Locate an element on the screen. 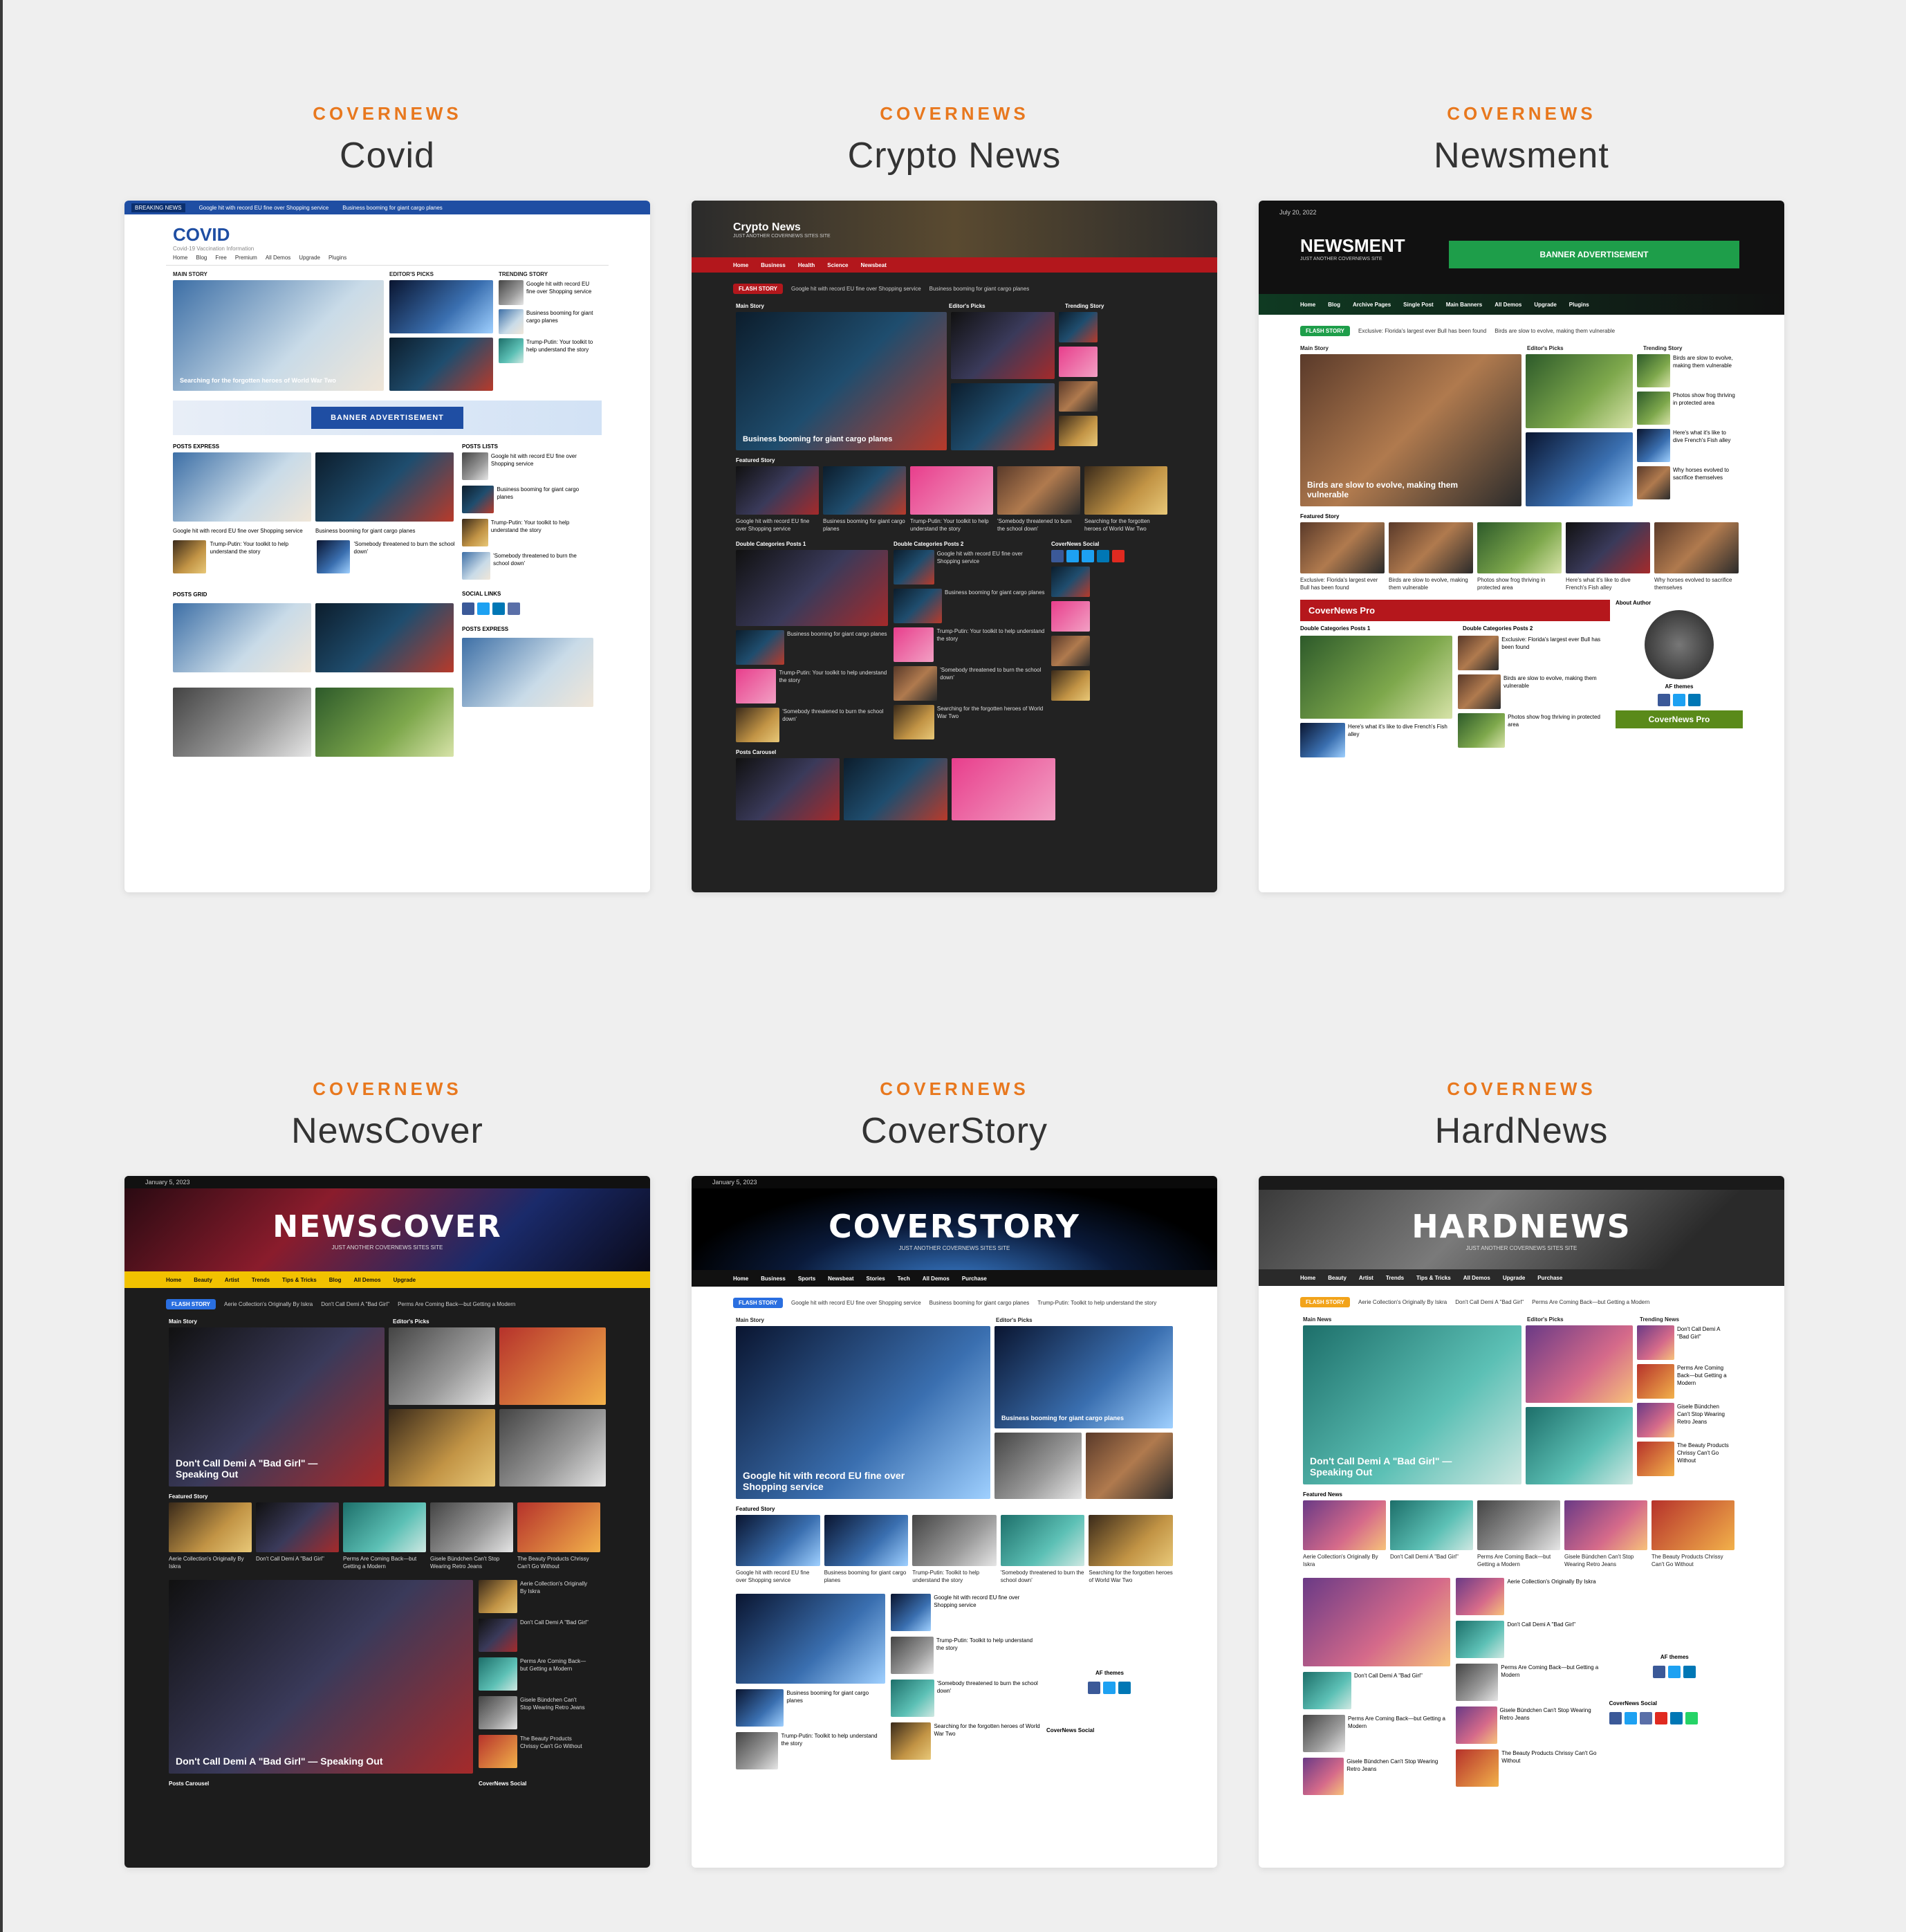 Image resolution: width=1906 pixels, height=1932 pixels. nav-item: All Demos is located at coordinates (1476, 1278).